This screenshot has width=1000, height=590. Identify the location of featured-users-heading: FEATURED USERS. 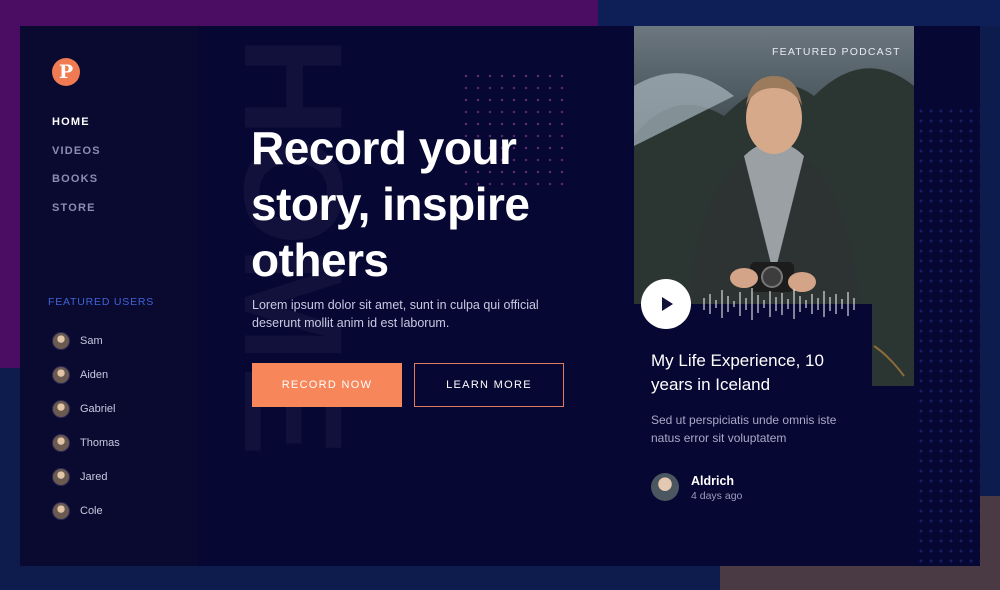
(101, 302).